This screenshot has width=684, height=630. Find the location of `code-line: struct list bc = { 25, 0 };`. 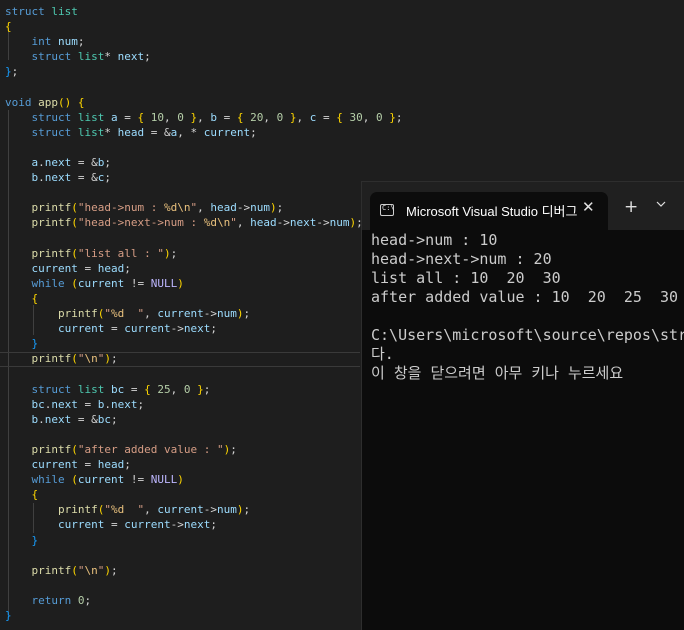

code-line: struct list bc = { 25, 0 }; is located at coordinates (108, 389).